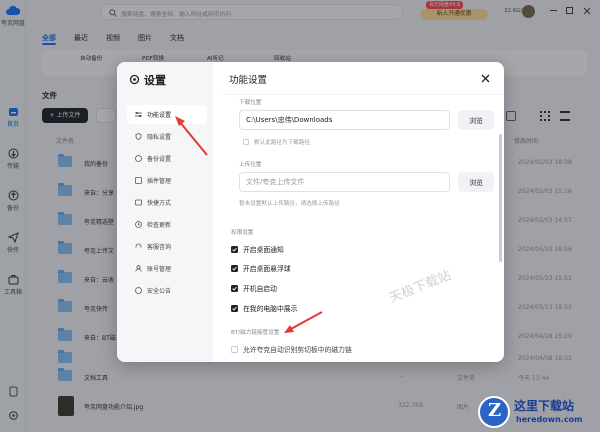 This screenshot has width=600, height=432. What do you see at coordinates (249, 224) in the screenshot?
I see `annotation-arrows` at bounding box center [249, 224].